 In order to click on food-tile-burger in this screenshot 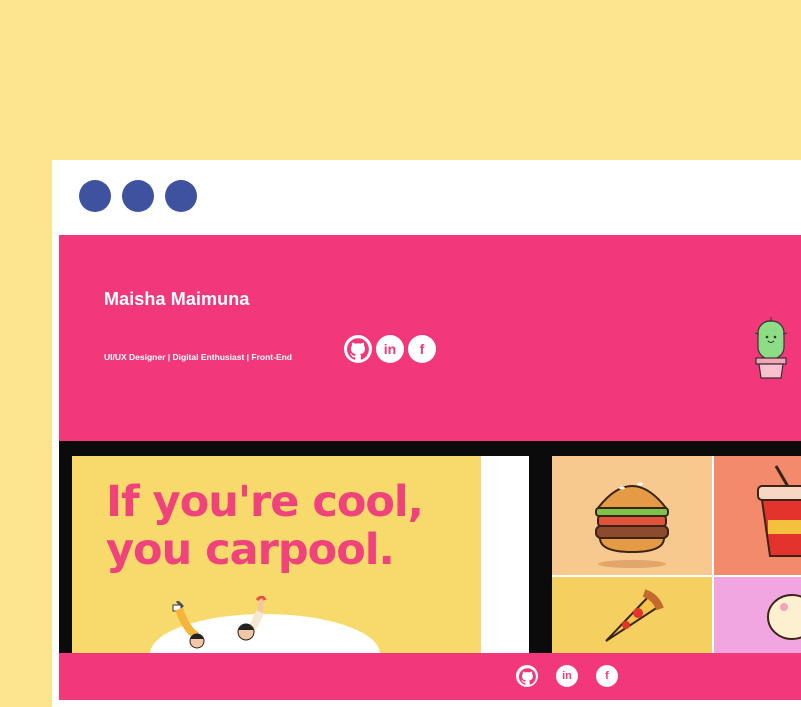, I will do `click(632, 515)`.